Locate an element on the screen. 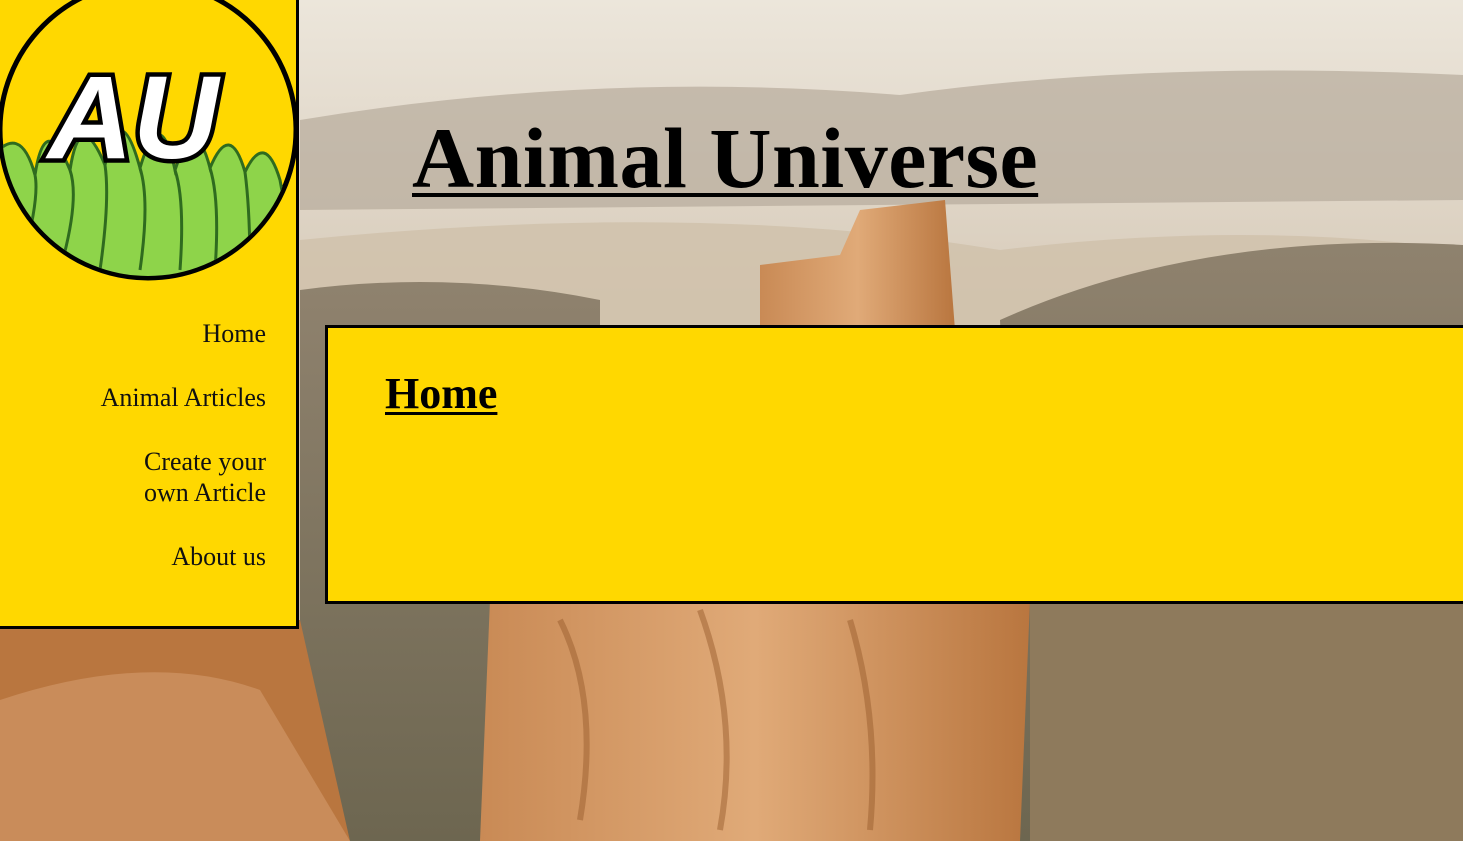  site-title: Animal Universe is located at coordinates (725, 158).